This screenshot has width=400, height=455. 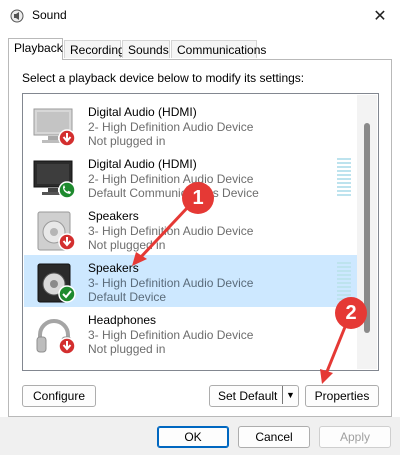 What do you see at coordinates (198, 198) in the screenshot?
I see `callout-1: 1` at bounding box center [198, 198].